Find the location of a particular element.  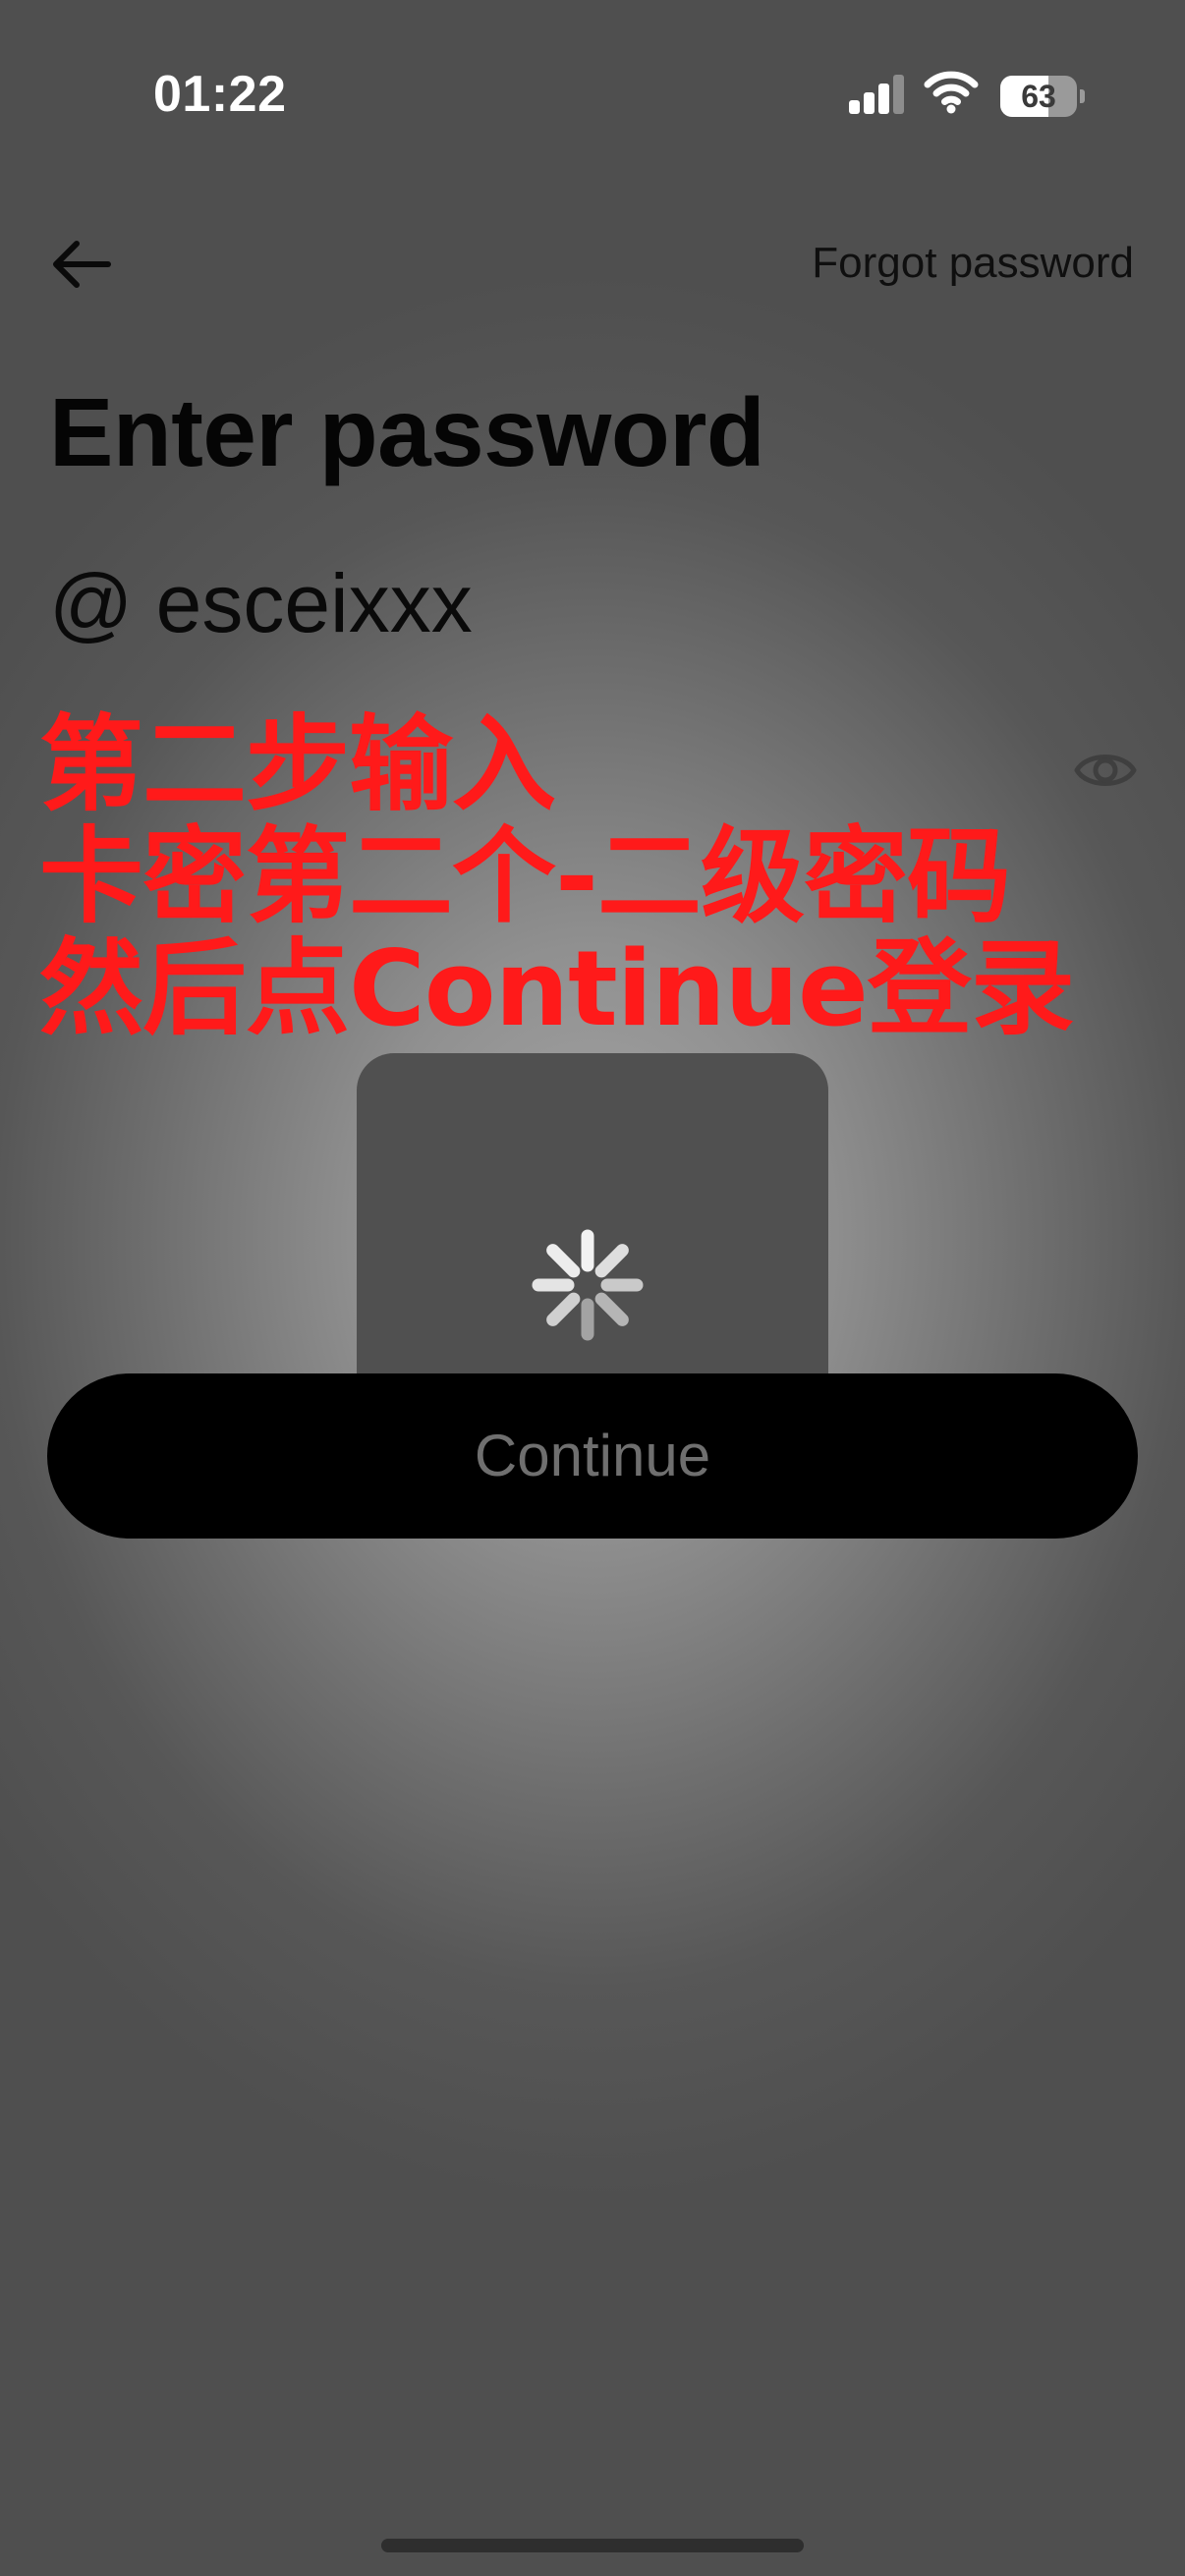

back-button is located at coordinates (83, 264).